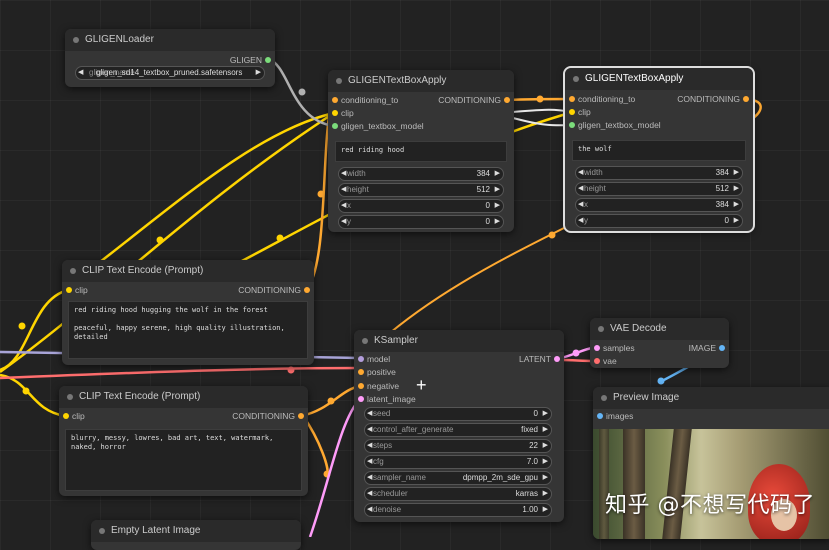  What do you see at coordinates (711, 398) in the screenshot?
I see `node-title: Preview Image` at bounding box center [711, 398].